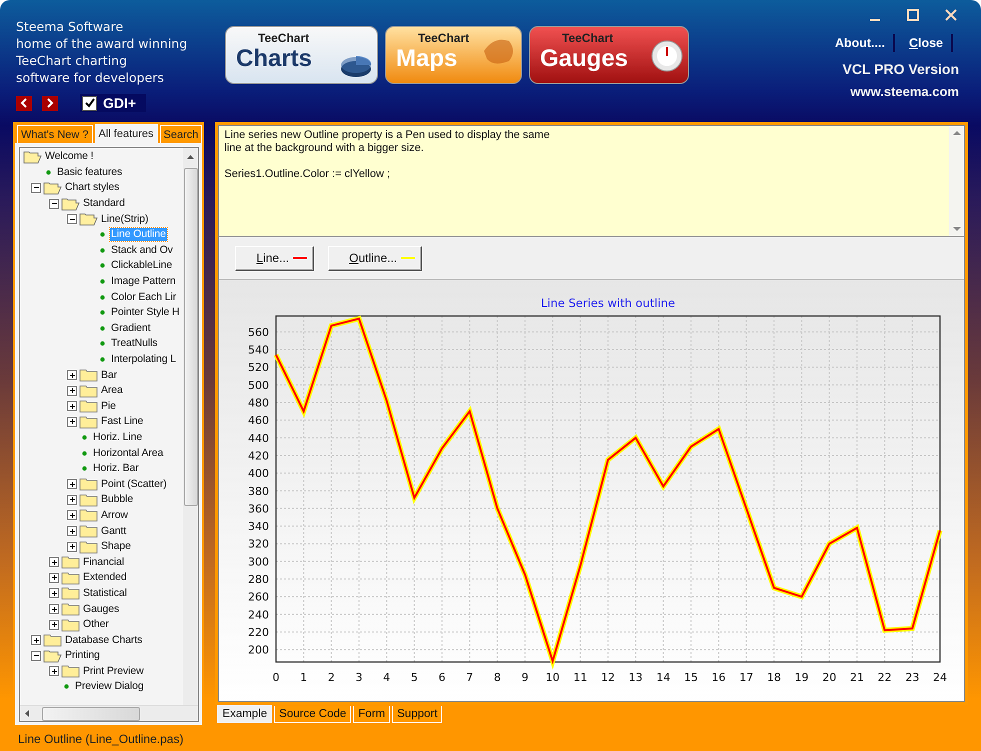 This screenshot has height=751, width=981. Describe the element at coordinates (131, 328) in the screenshot. I see `tree-item: Gradient` at that location.